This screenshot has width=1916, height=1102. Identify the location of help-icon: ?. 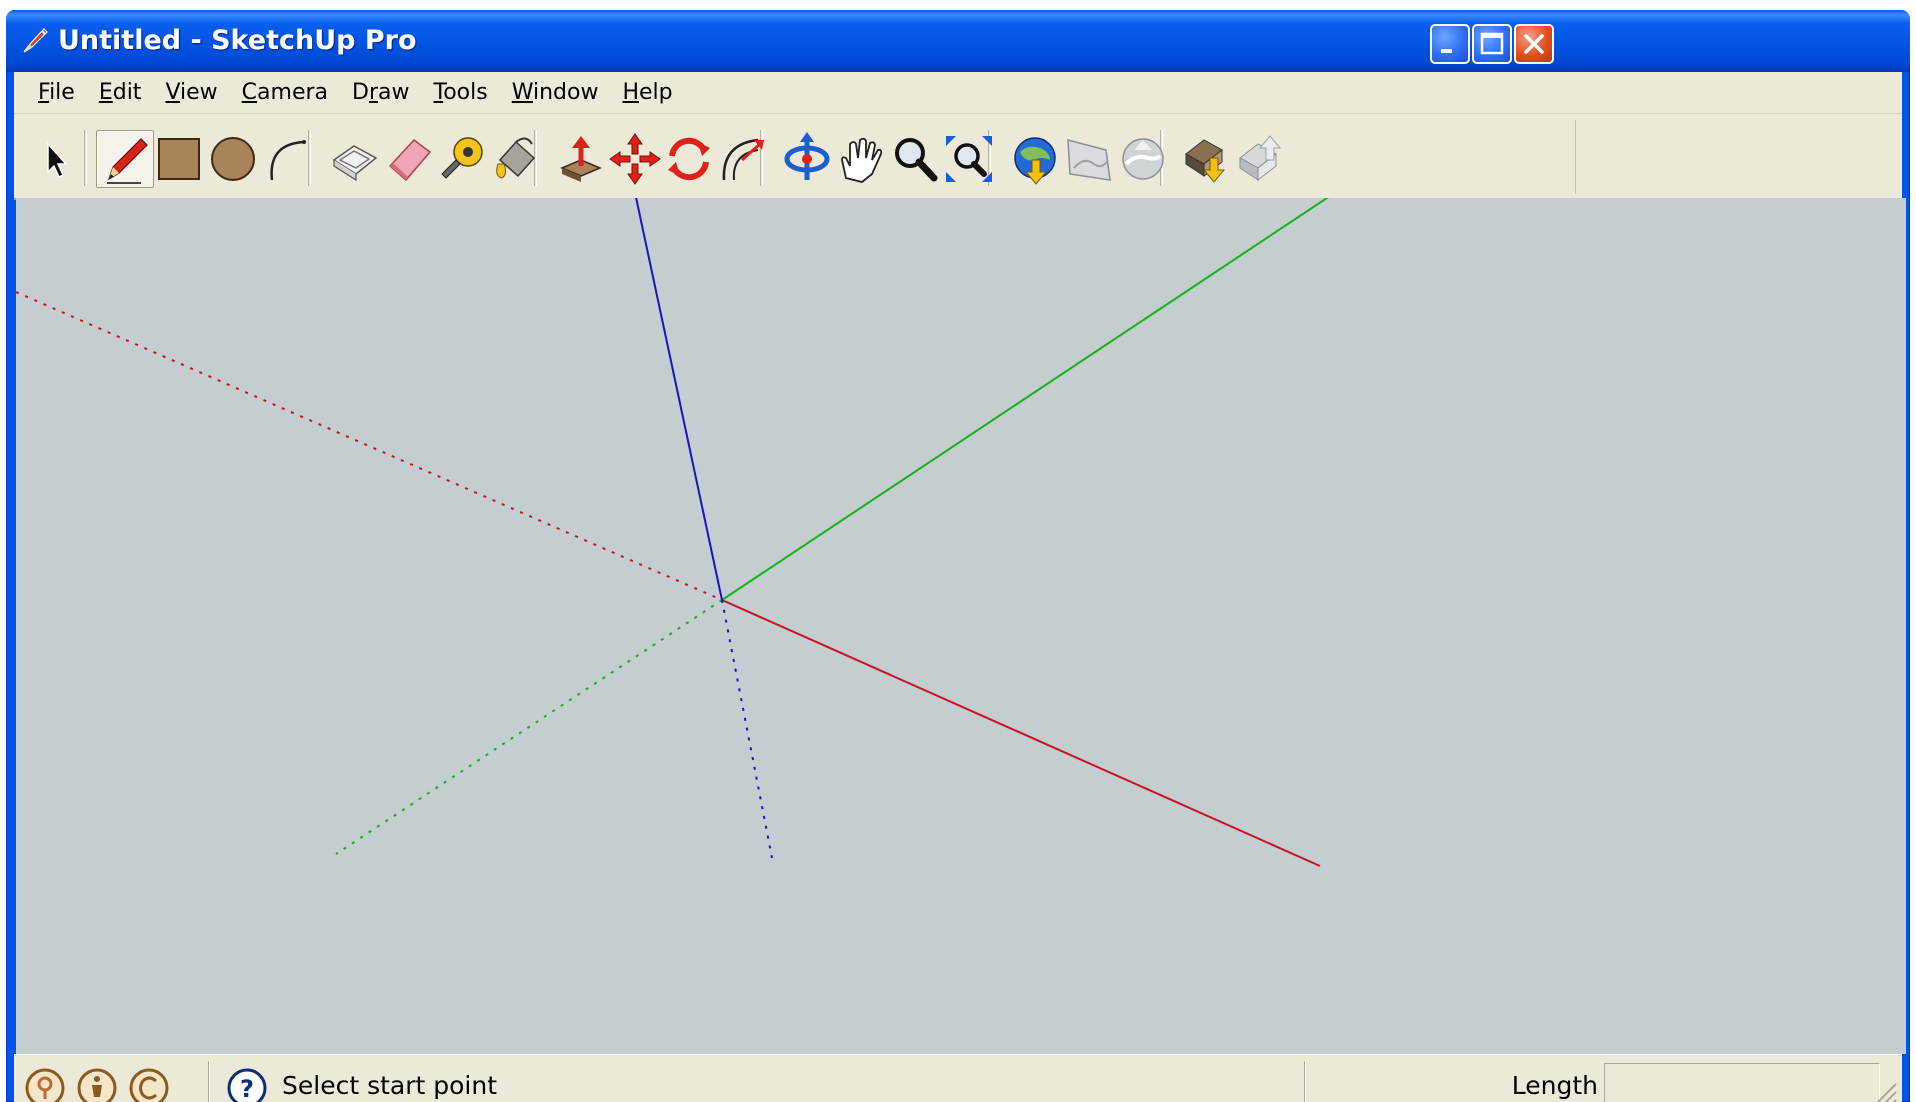
(247, 1084).